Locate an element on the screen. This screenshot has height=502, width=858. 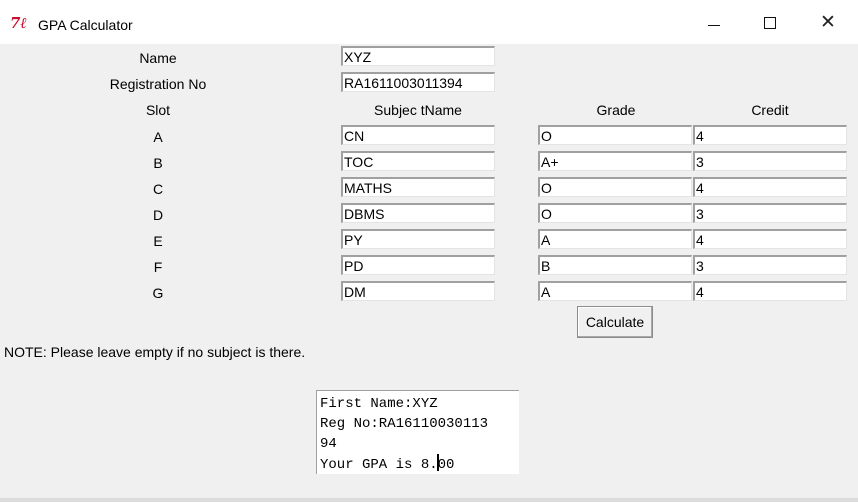
maximize-button is located at coordinates (770, 22).